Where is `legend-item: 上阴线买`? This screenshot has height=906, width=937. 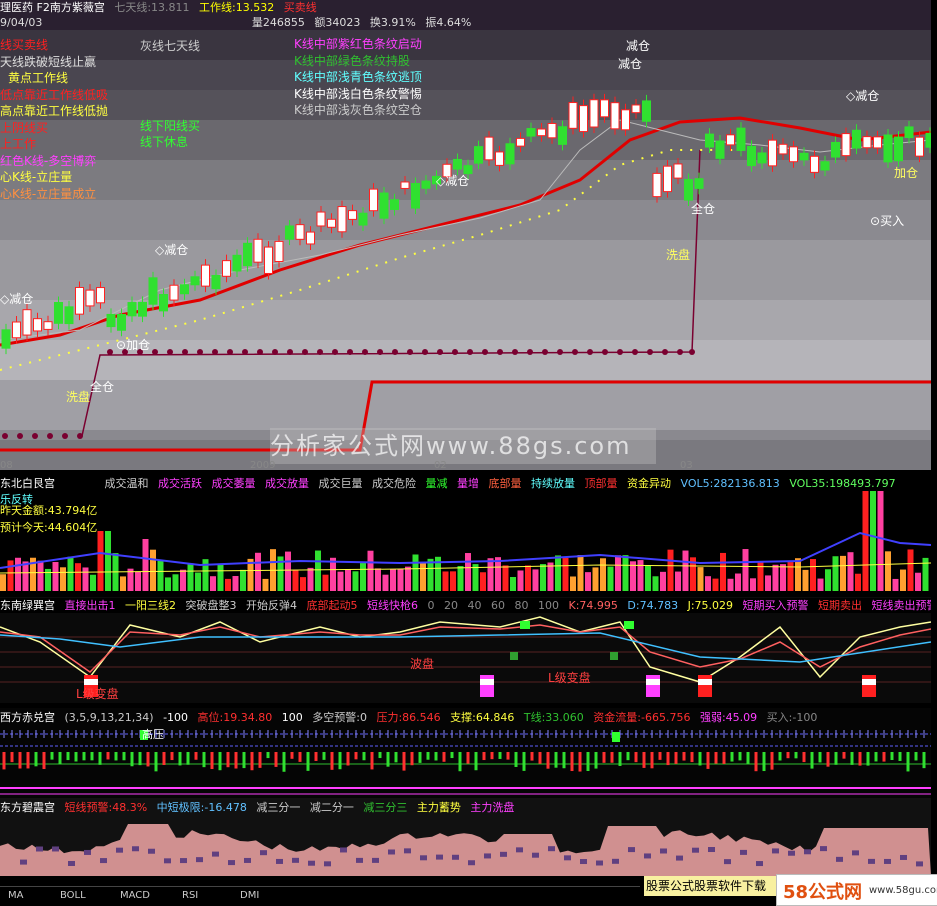
legend-item: 上阴线买 is located at coordinates (24, 127).